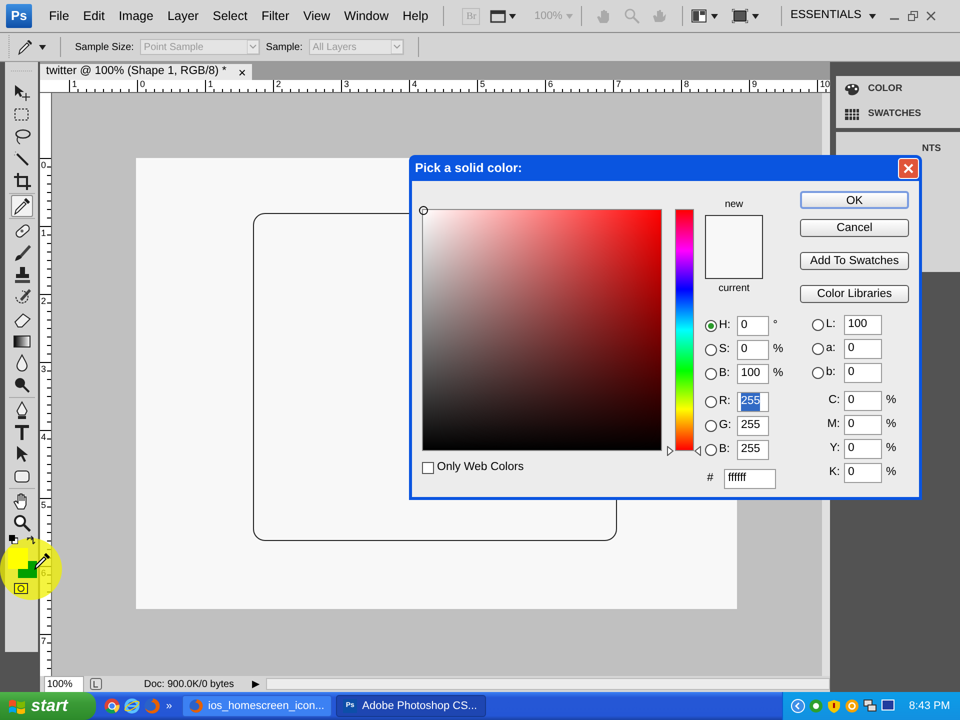 The image size is (960, 720). Describe the element at coordinates (854, 200) in the screenshot. I see `dialog-button: OK` at that location.